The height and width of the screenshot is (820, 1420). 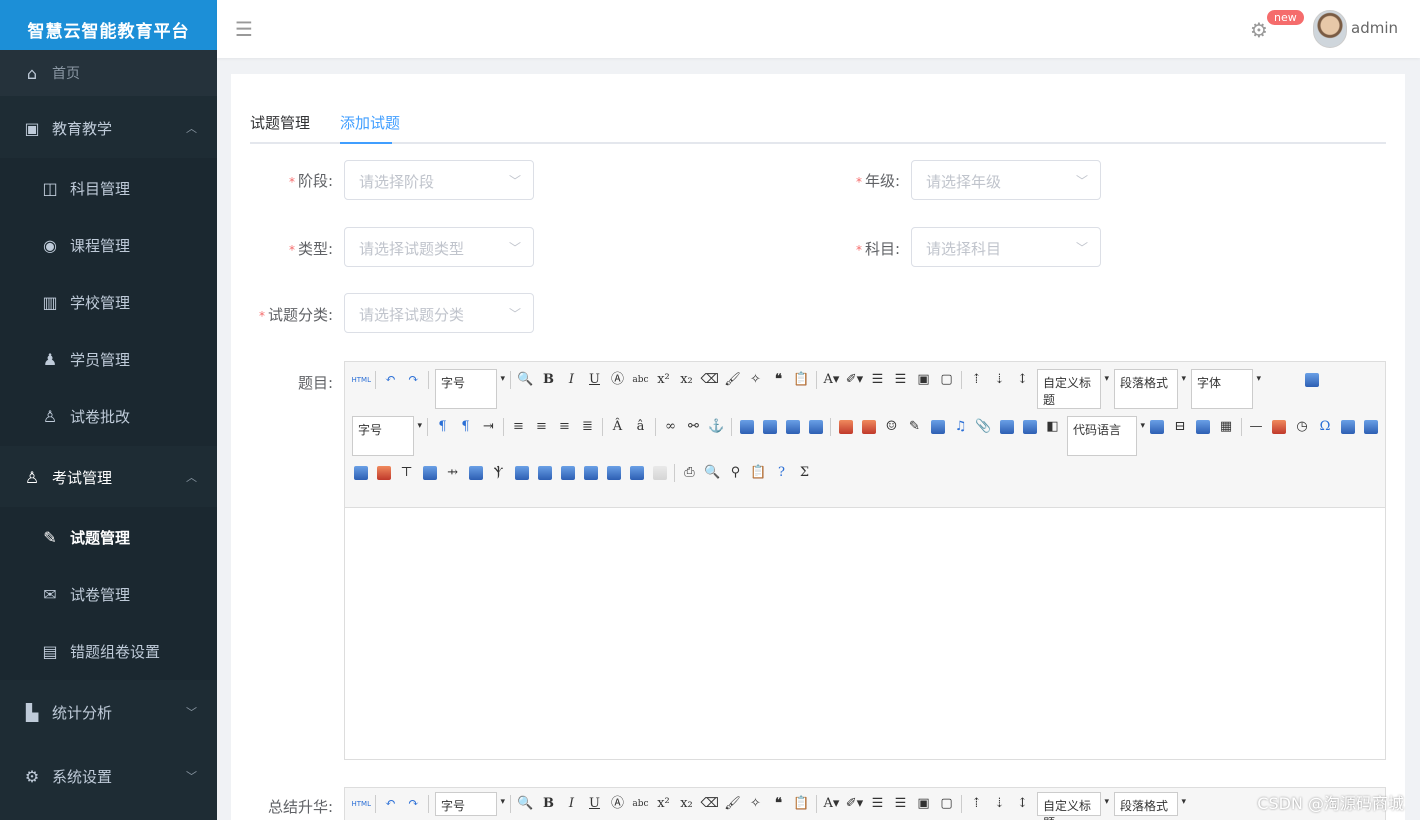 What do you see at coordinates (687, 804) in the screenshot?
I see `subscript-icon: x₂` at bounding box center [687, 804].